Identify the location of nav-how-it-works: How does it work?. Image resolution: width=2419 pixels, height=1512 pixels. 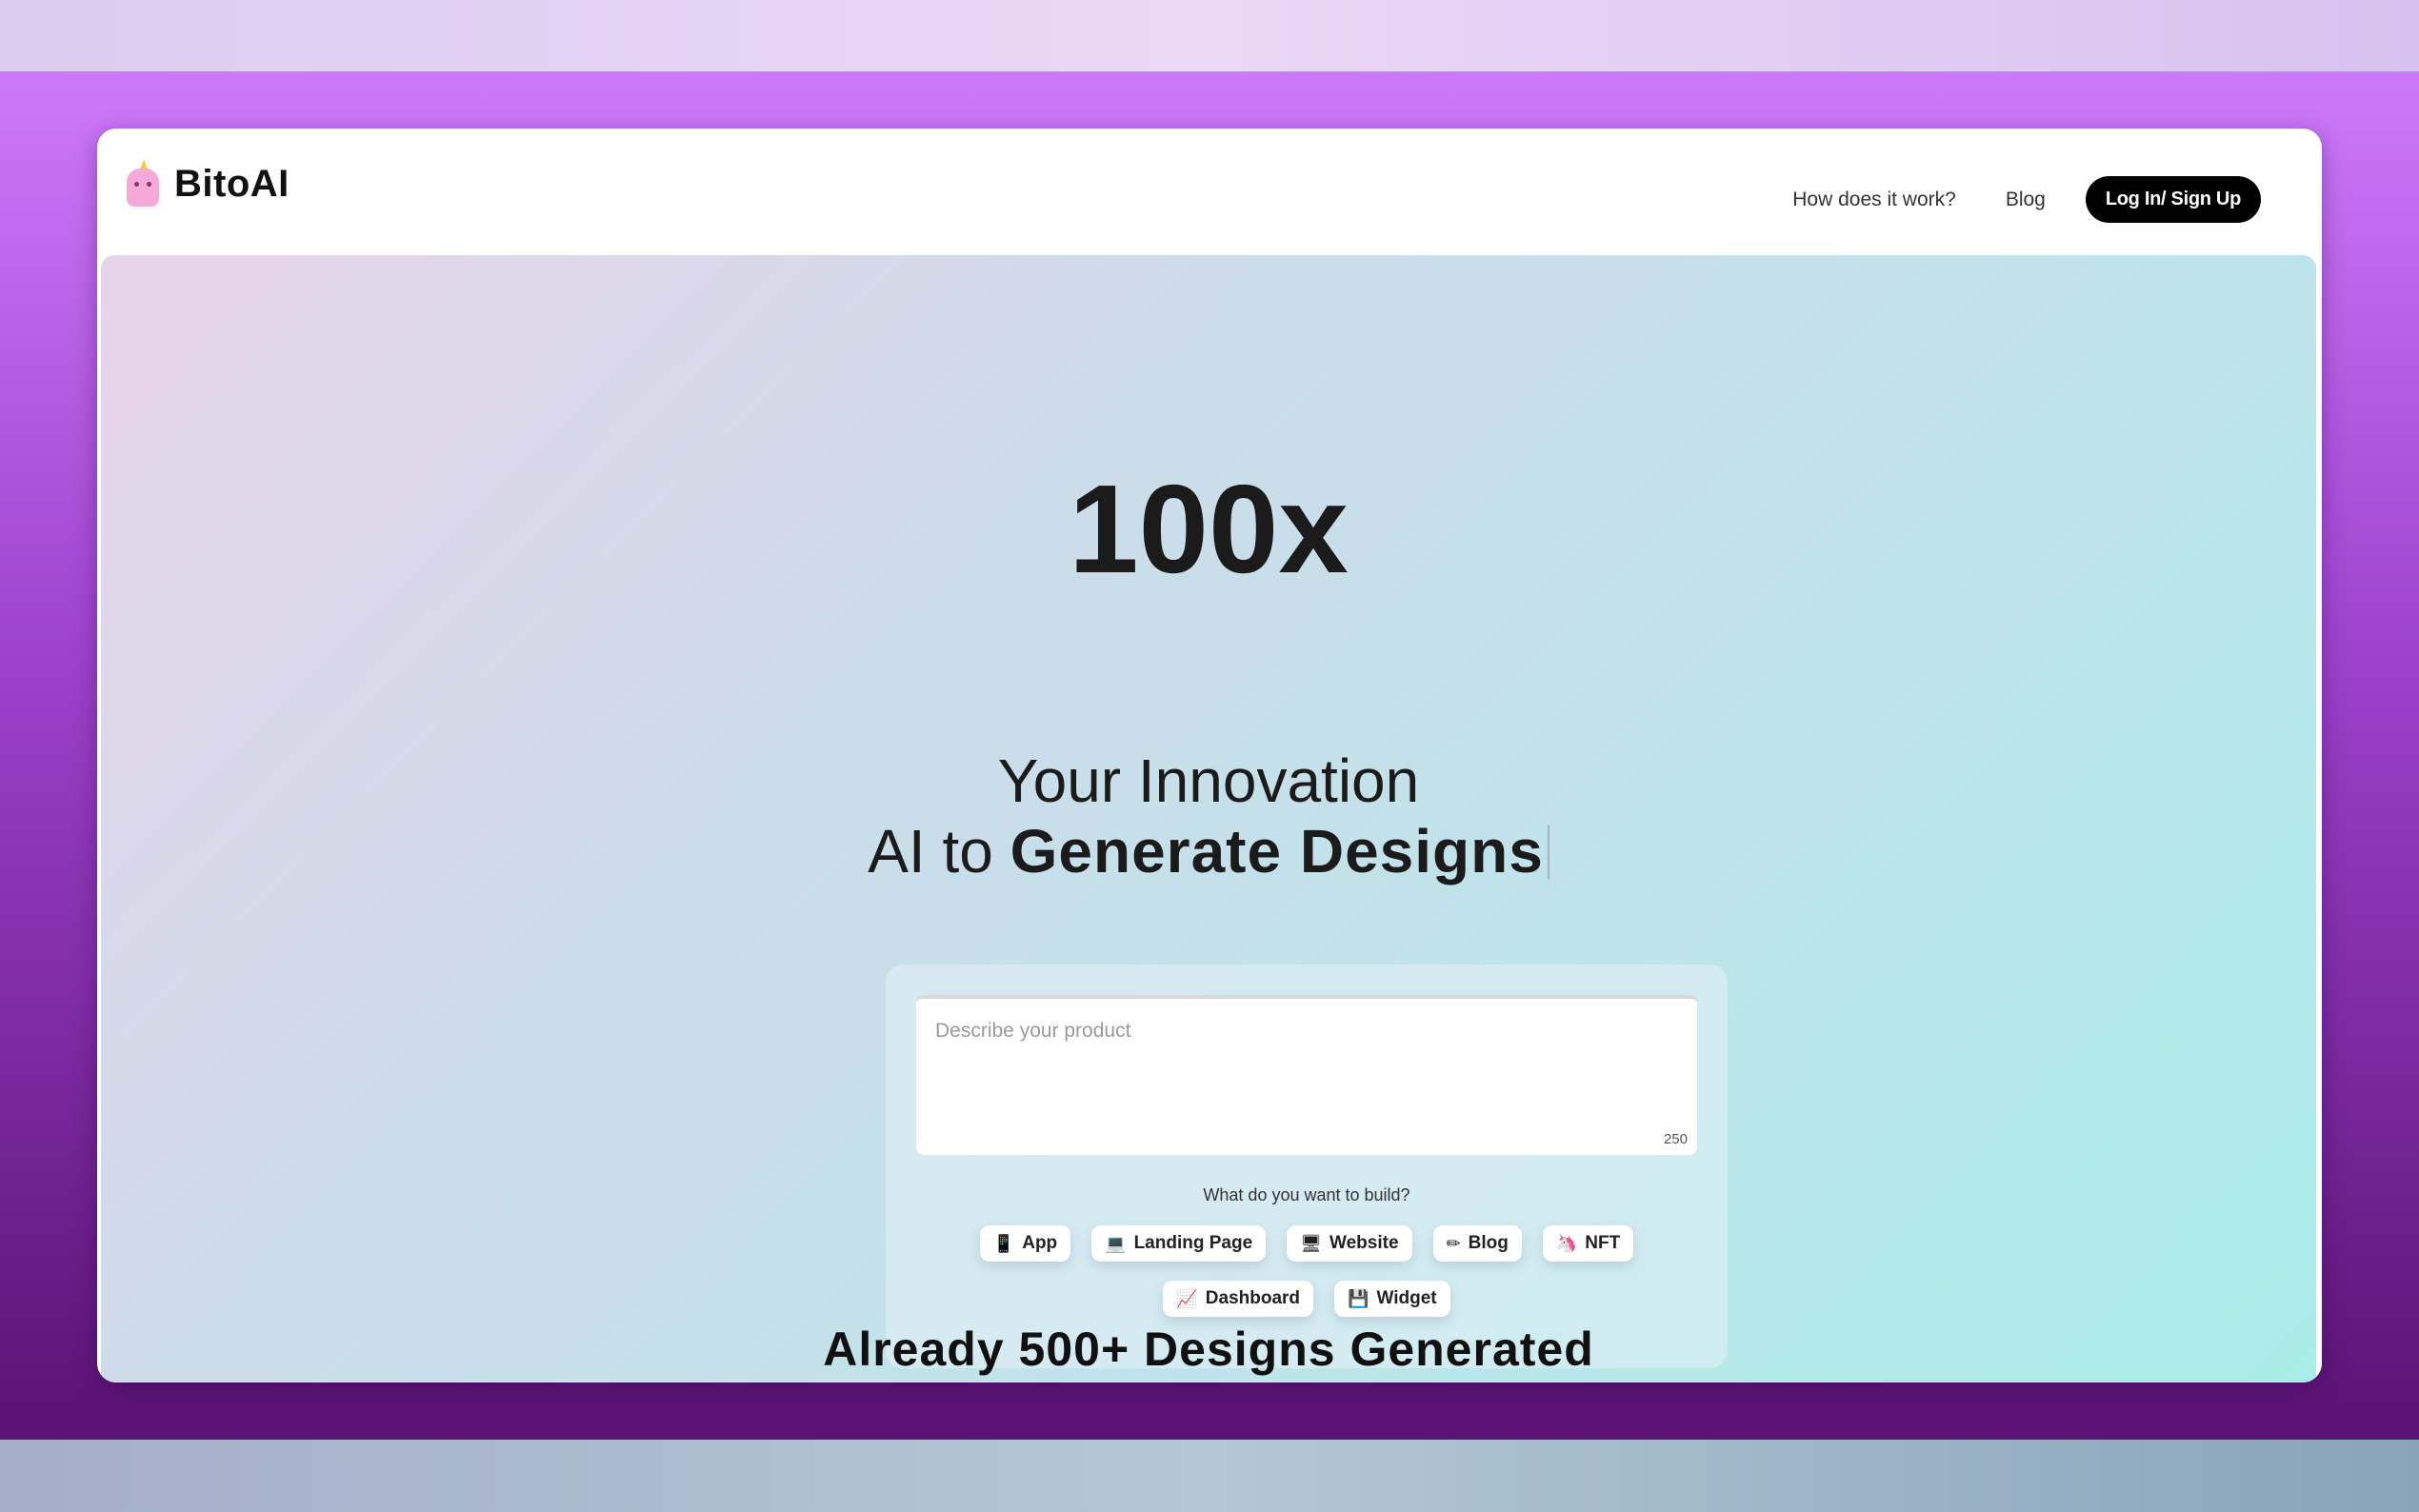
(1874, 200).